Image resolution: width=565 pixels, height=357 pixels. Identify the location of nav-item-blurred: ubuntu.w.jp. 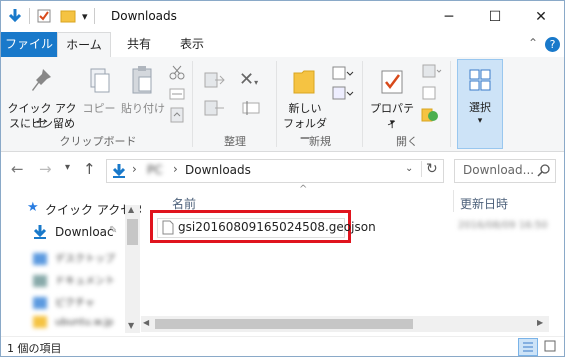
(73, 322).